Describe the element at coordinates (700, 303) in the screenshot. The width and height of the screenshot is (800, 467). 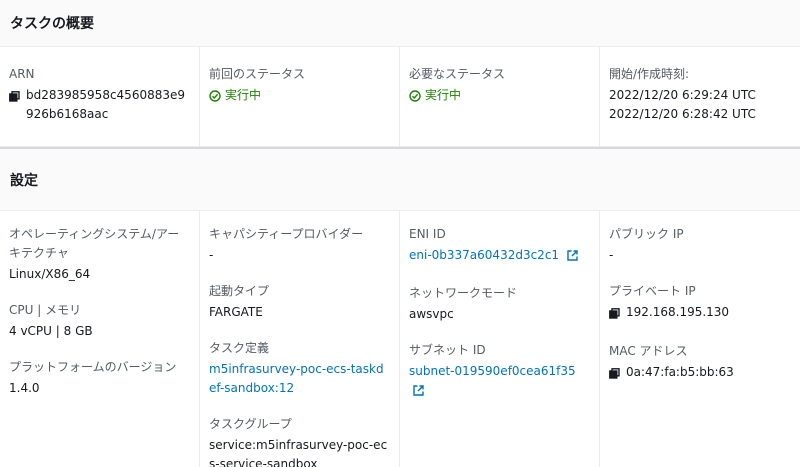
I see `private-ip-field: プライベート IP 192.168.195.130` at that location.